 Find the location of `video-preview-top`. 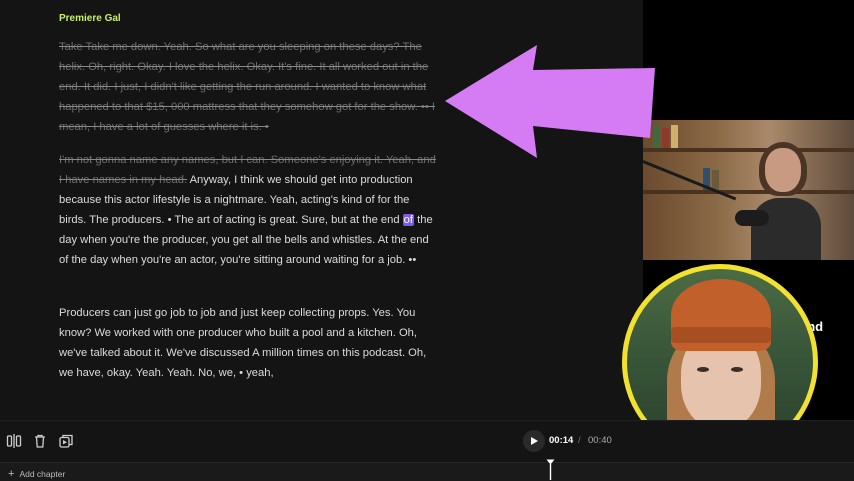

video-preview-top is located at coordinates (748, 60).